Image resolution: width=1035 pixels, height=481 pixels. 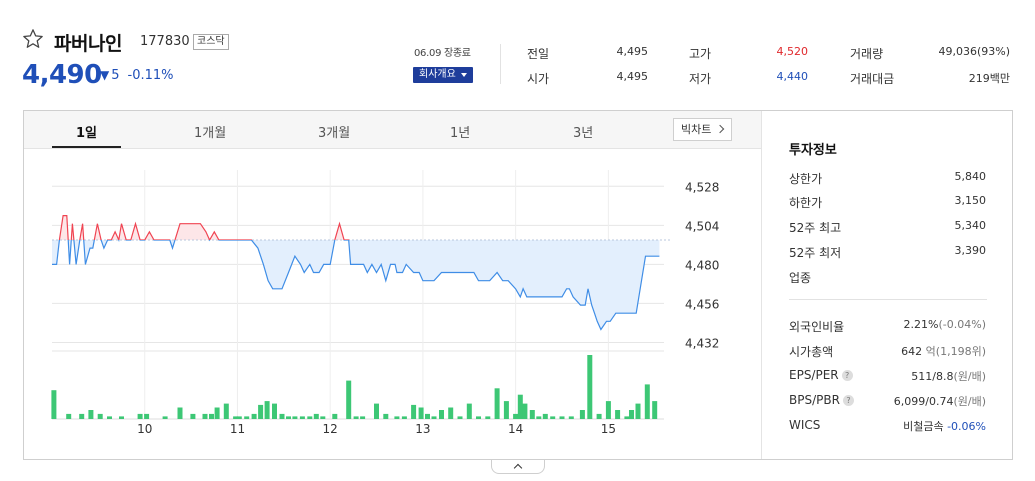 I want to click on wics-sector-link: 비철금속, so click(x=923, y=426).